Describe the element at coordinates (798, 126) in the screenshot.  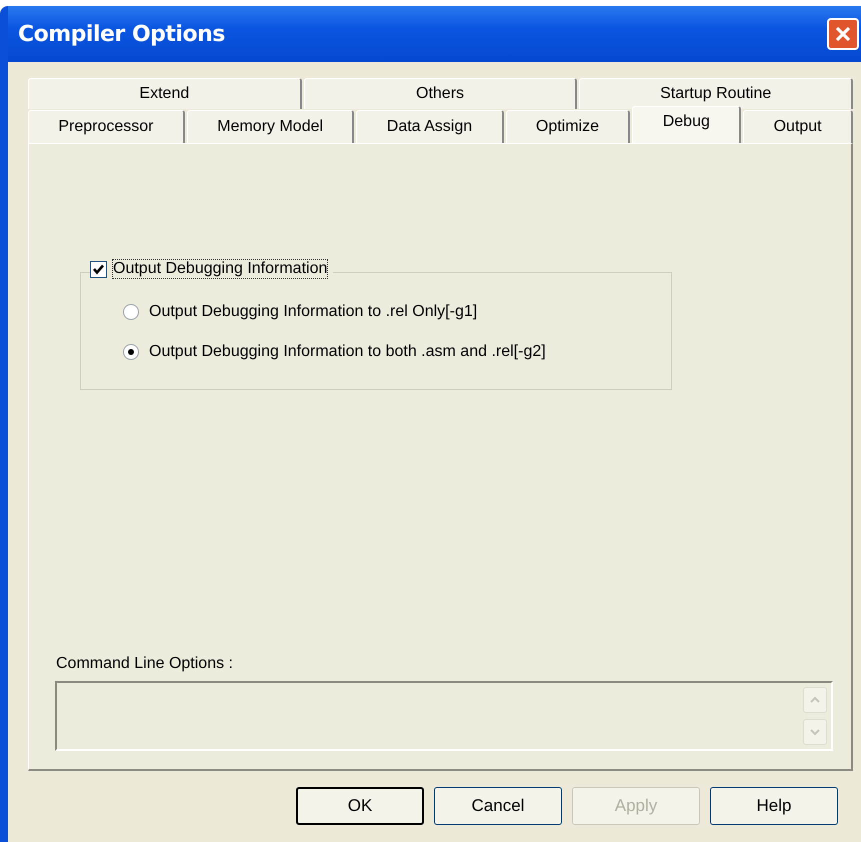
I see `tab: Output` at that location.